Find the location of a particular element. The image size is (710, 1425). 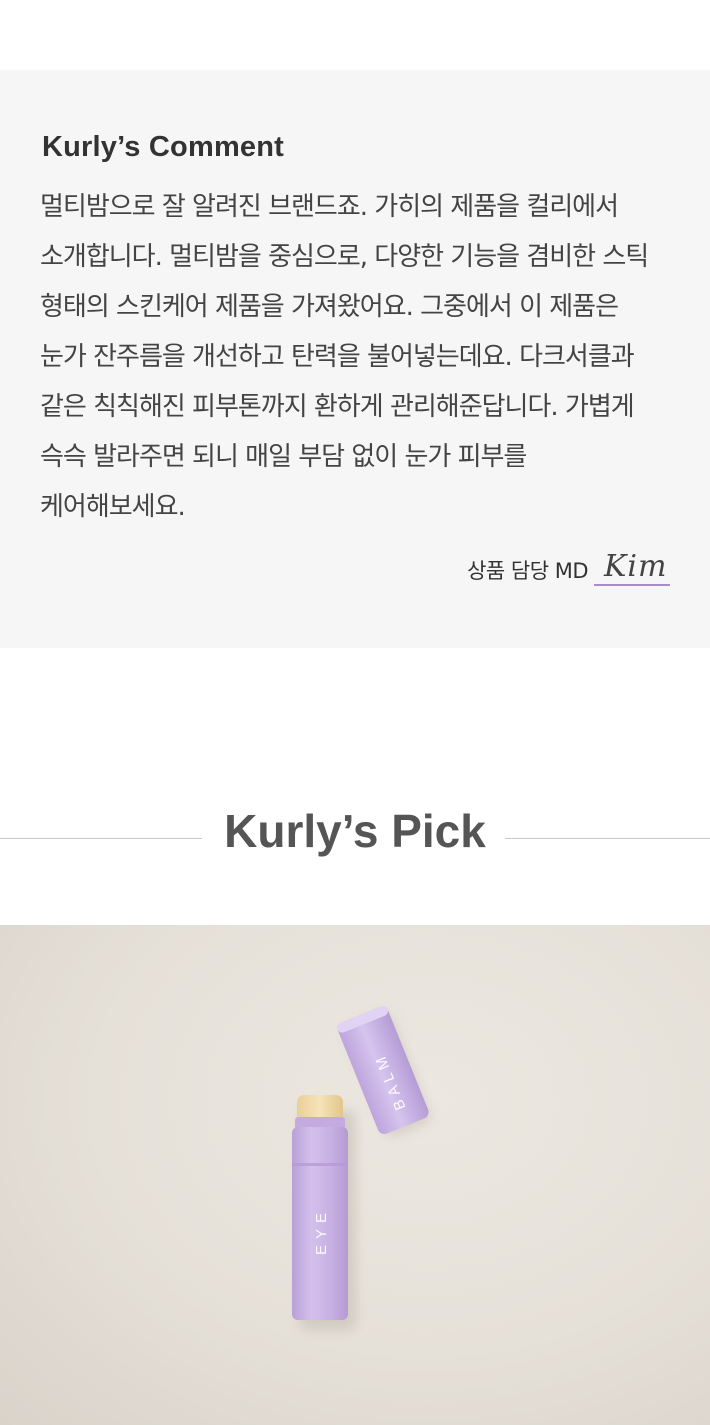

product-illustration: EYE BALM is located at coordinates (361, 1168).